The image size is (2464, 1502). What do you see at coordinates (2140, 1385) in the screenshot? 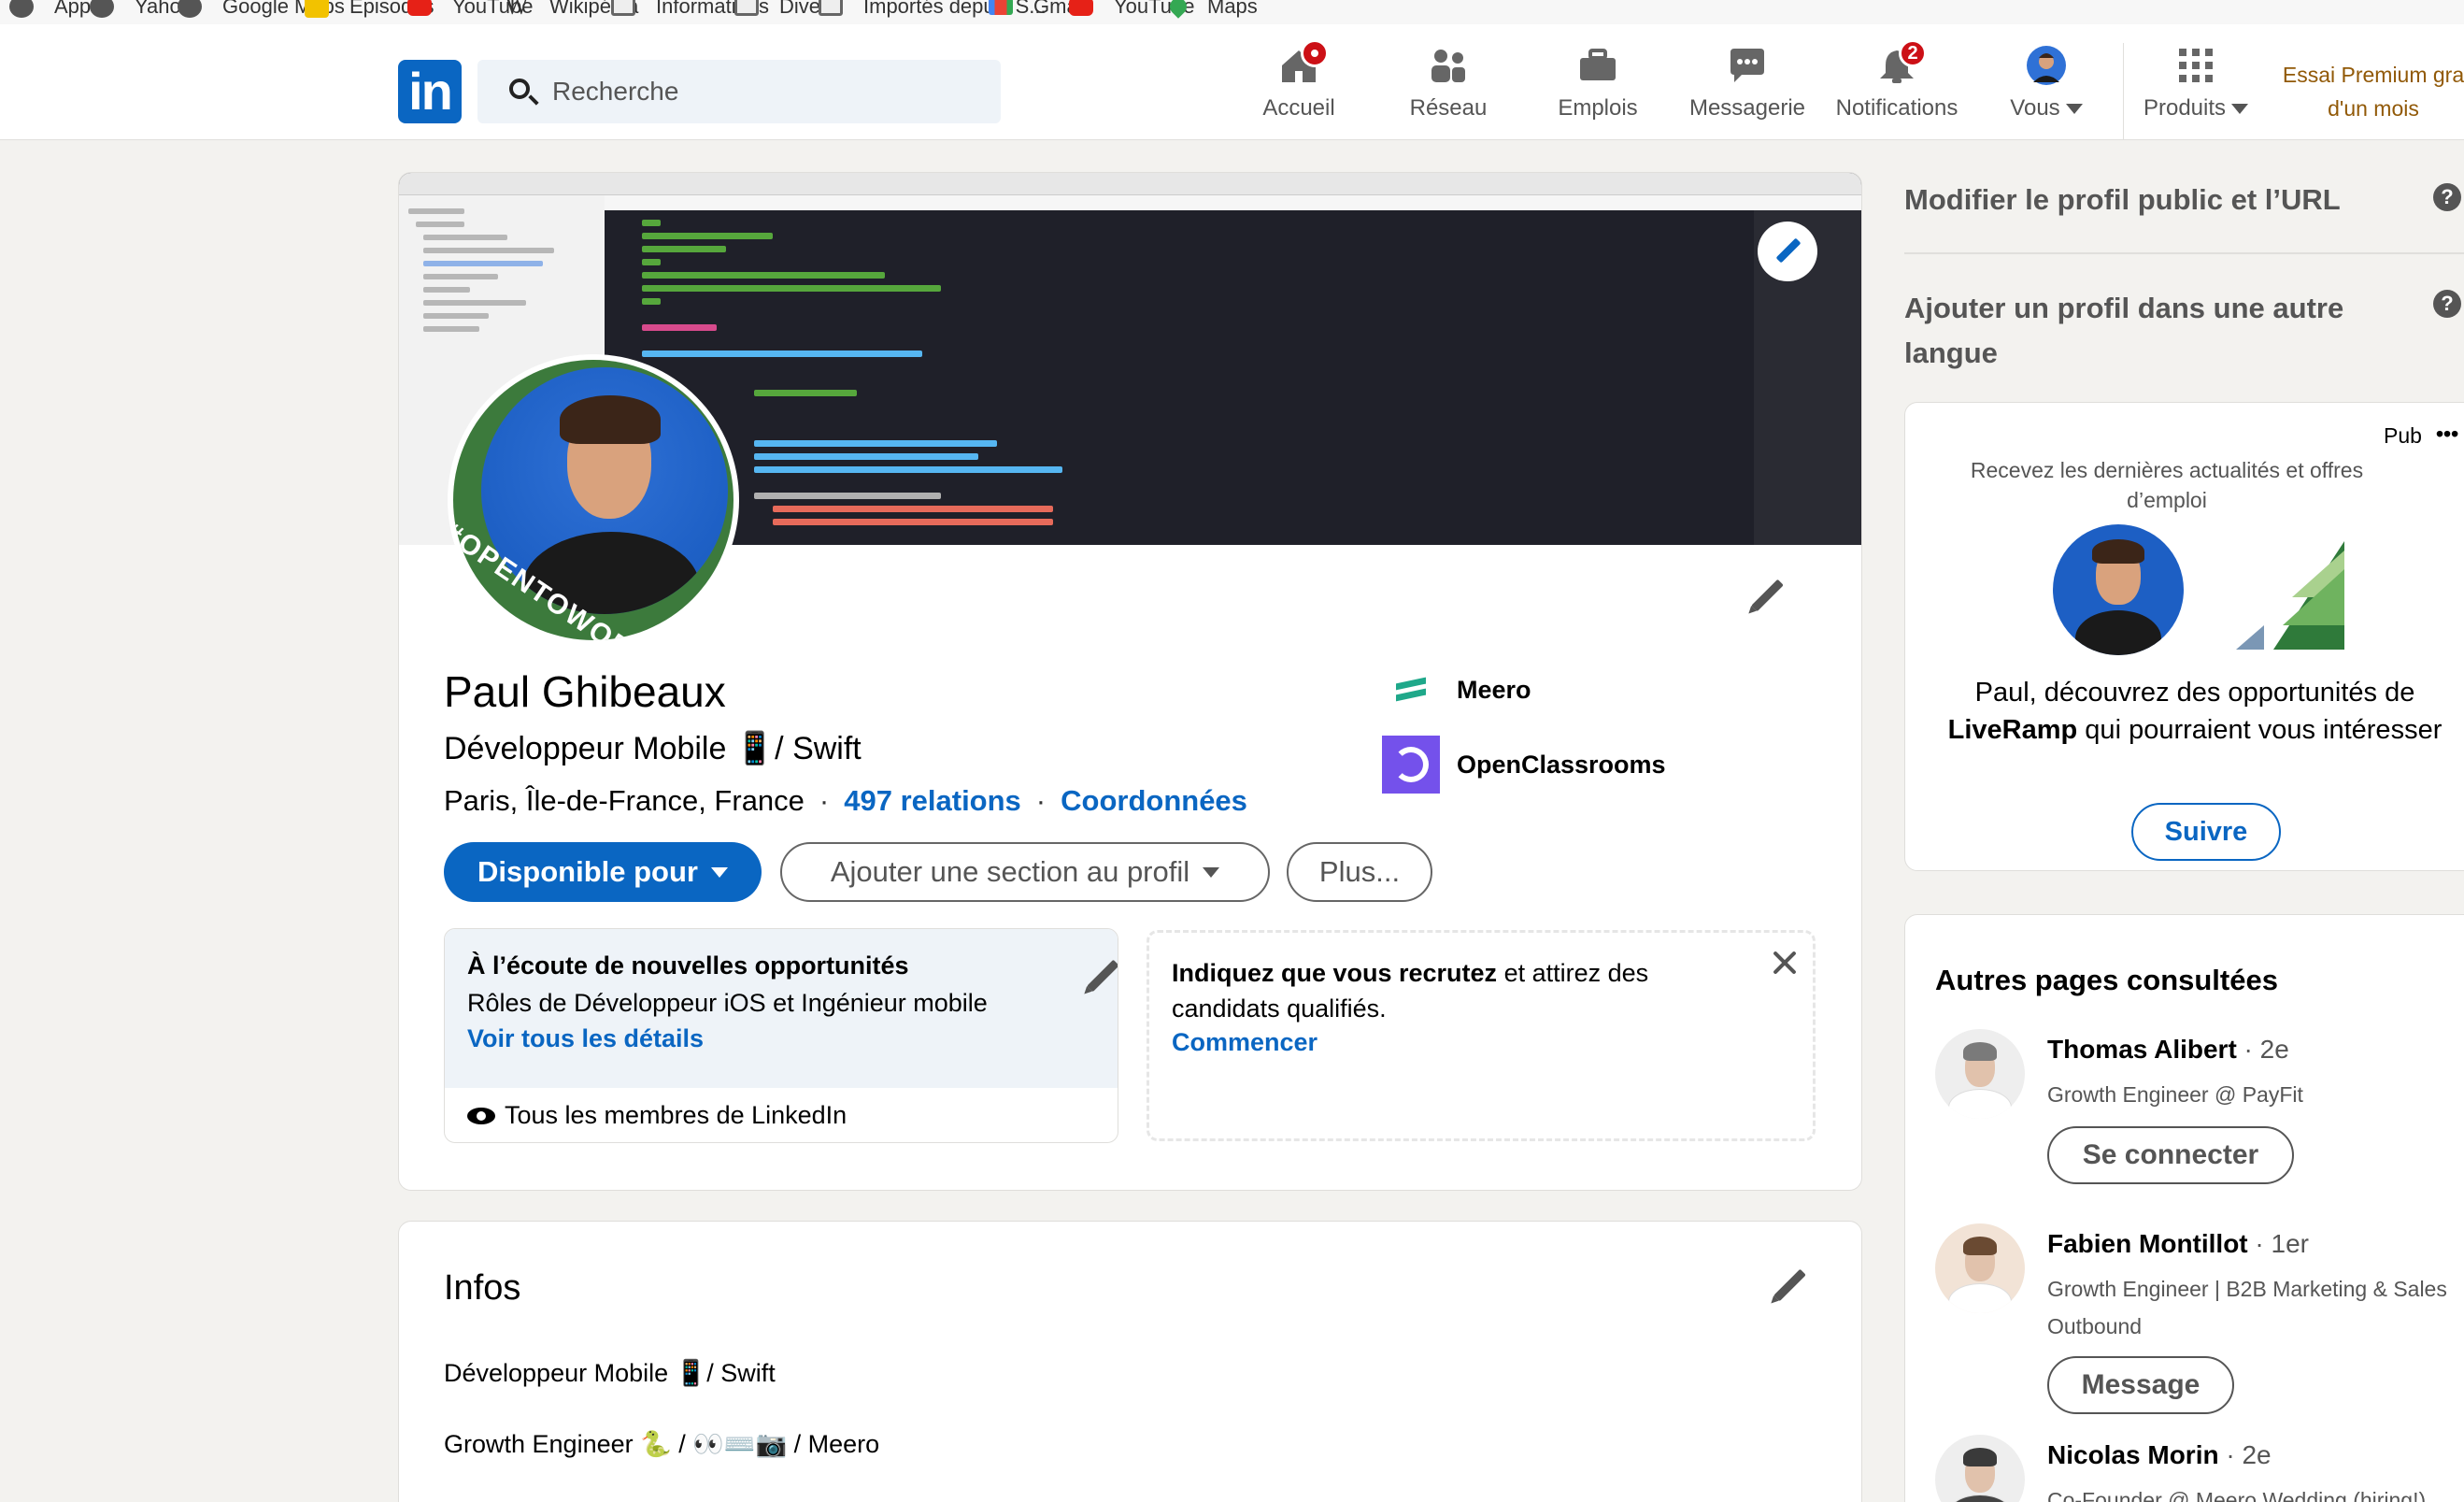
I see `message-button: Message` at bounding box center [2140, 1385].